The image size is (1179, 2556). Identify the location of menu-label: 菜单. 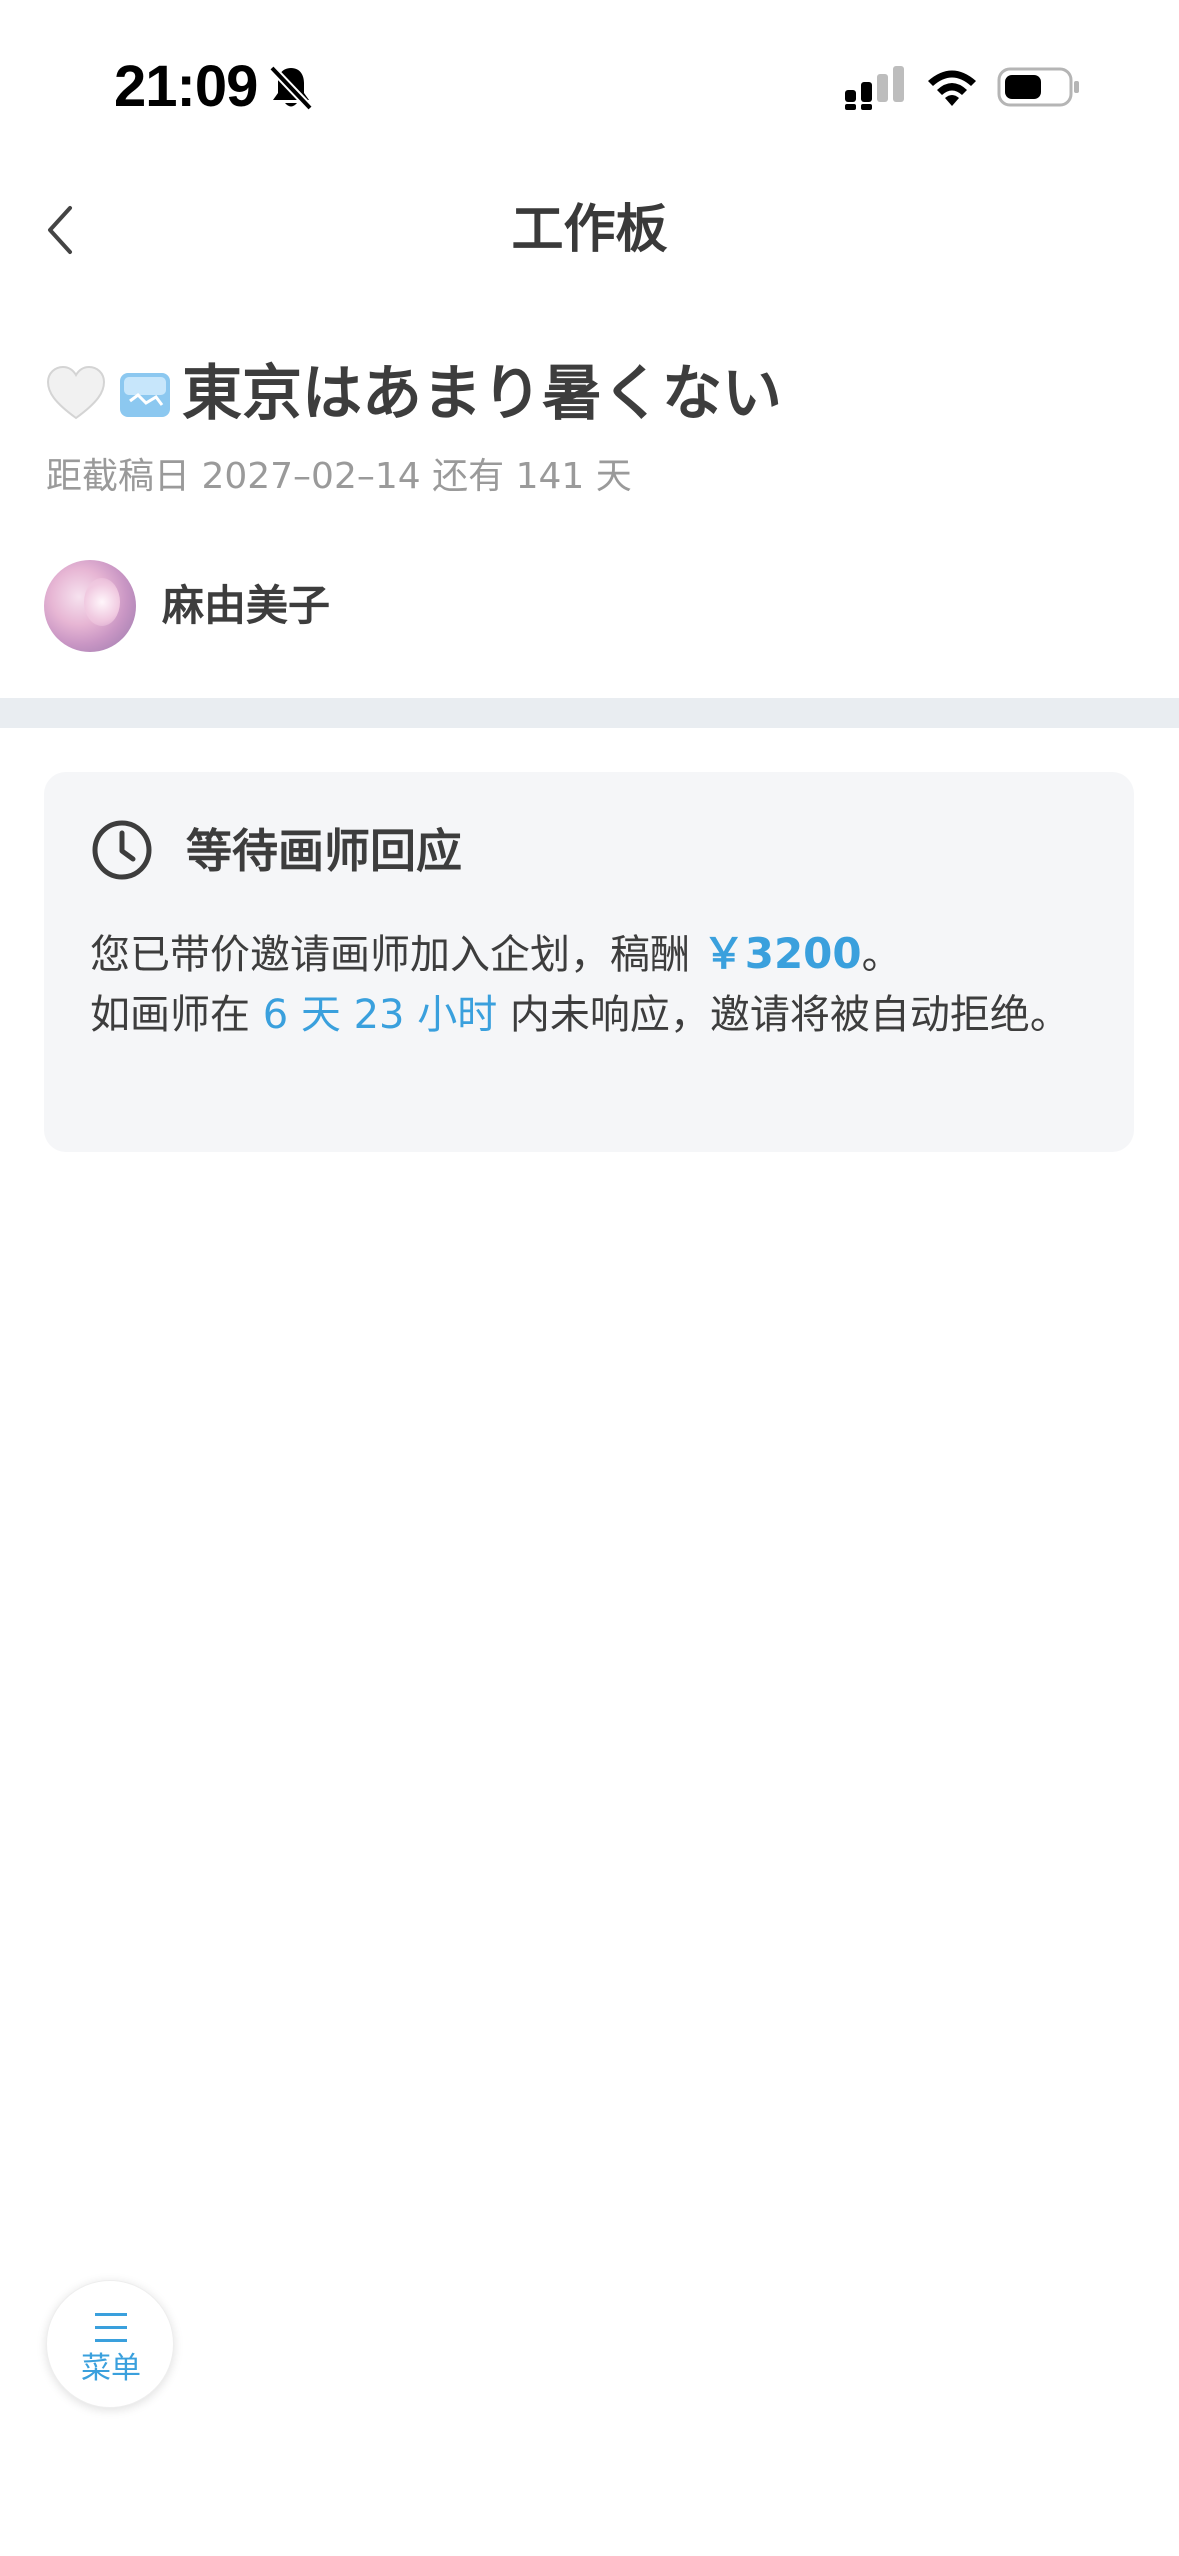
(111, 2368).